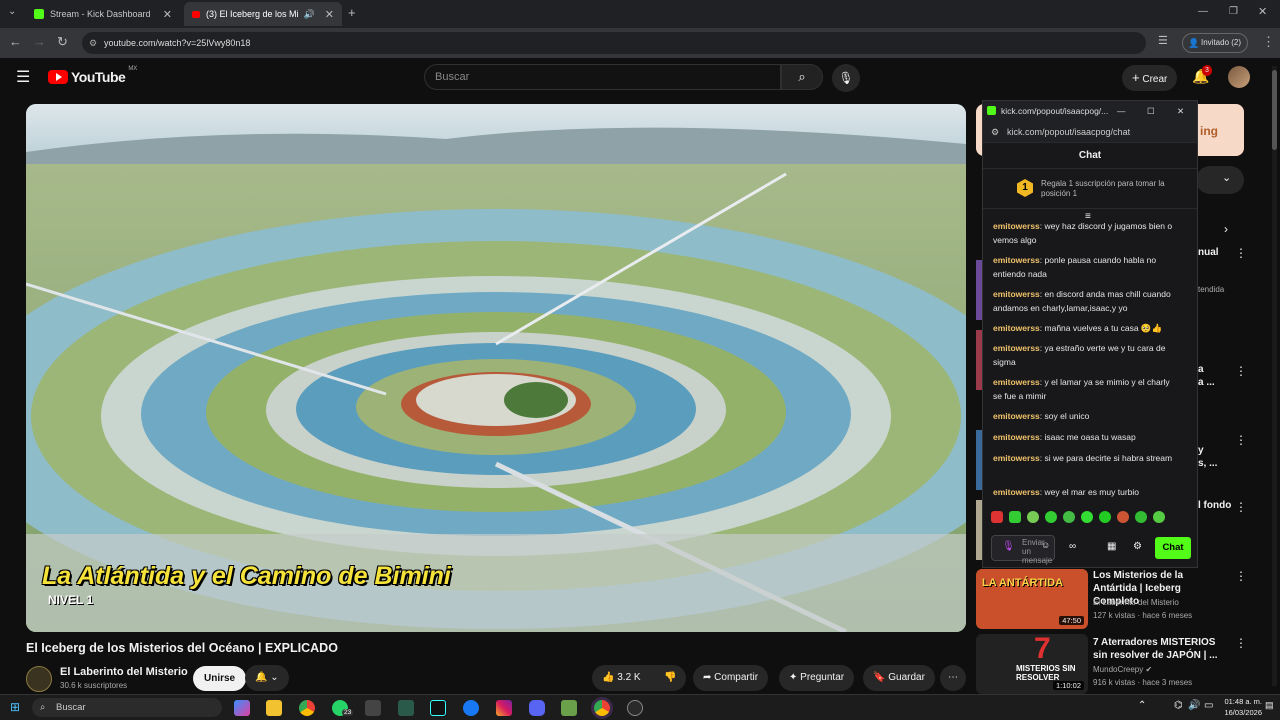 Image resolution: width=1280 pixels, height=720 pixels. What do you see at coordinates (1269, 705) in the screenshot?
I see `notification-center-icon: ▤` at bounding box center [1269, 705].